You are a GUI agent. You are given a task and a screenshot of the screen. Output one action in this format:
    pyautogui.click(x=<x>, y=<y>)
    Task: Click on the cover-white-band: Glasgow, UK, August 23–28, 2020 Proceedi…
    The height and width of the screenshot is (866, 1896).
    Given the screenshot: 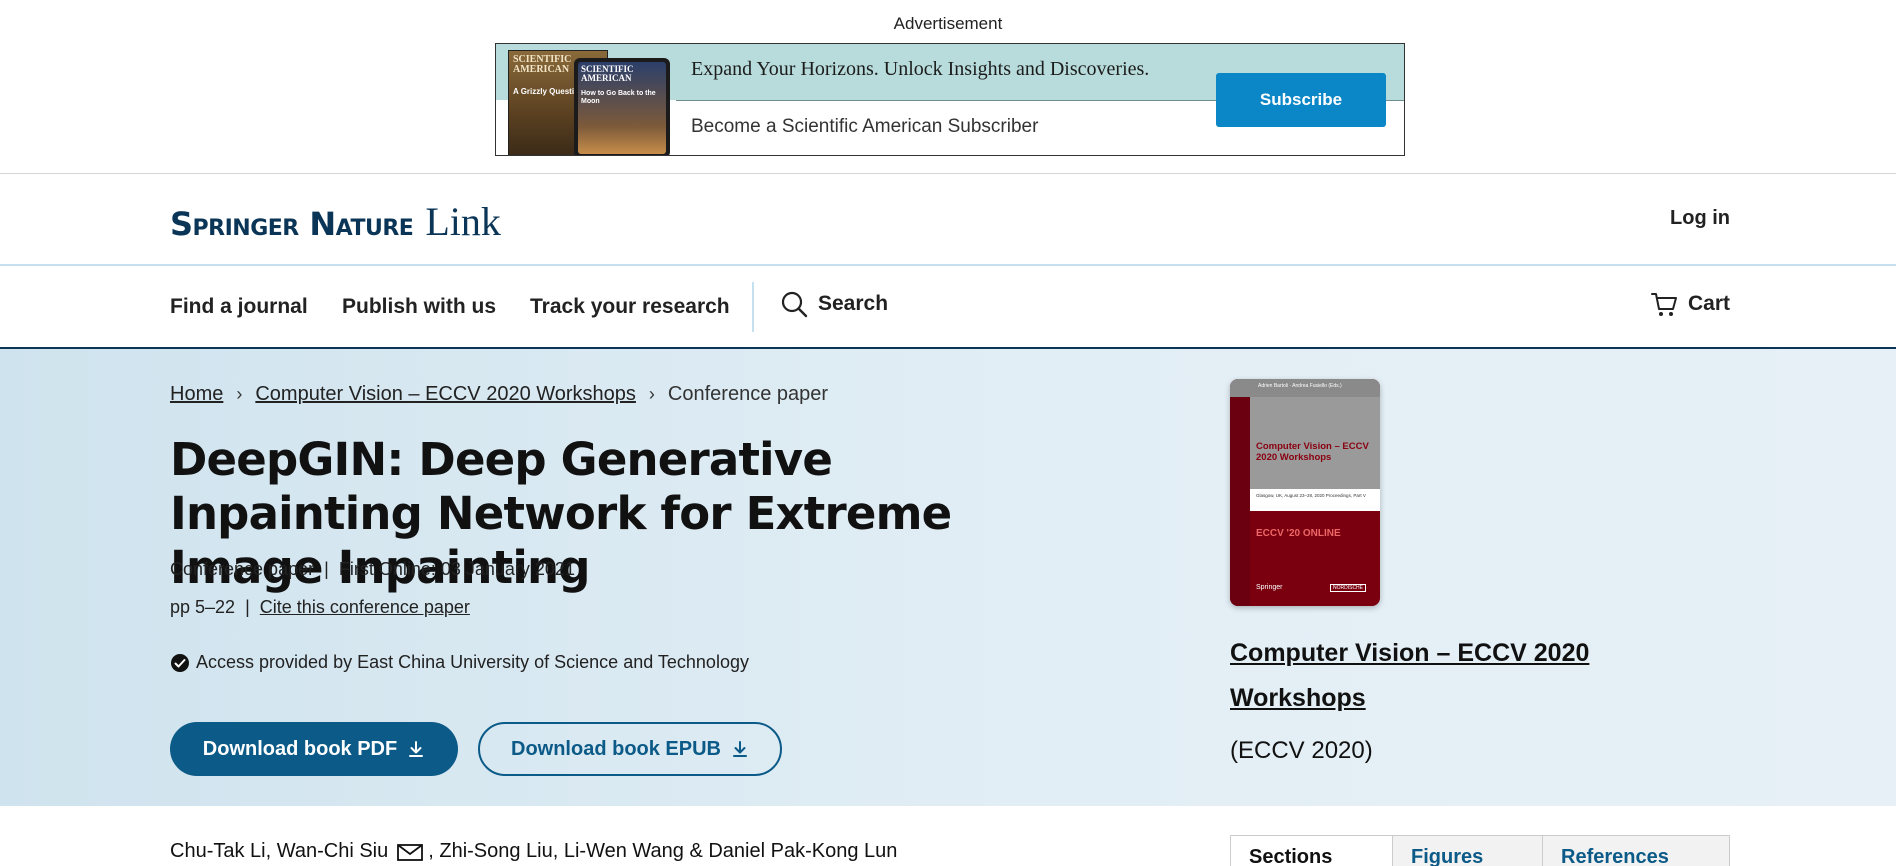 What is the action you would take?
    pyautogui.click(x=1315, y=500)
    